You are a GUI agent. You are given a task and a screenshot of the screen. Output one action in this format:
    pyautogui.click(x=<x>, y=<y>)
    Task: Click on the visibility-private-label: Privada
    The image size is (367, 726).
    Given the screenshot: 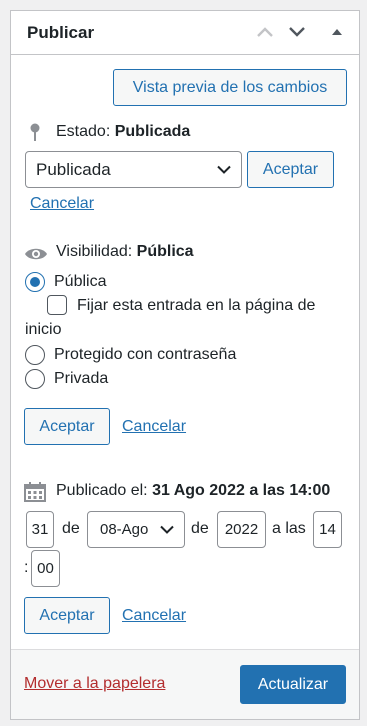 What is the action you would take?
    pyautogui.click(x=81, y=378)
    